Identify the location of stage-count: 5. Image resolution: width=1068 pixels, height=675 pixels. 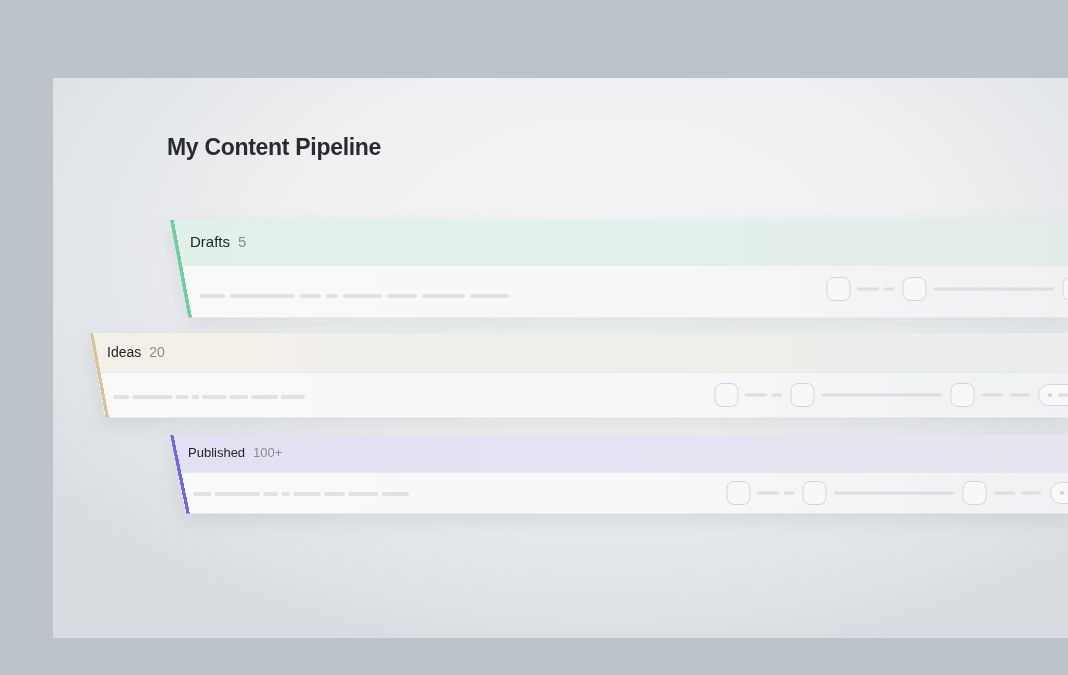
(242, 241).